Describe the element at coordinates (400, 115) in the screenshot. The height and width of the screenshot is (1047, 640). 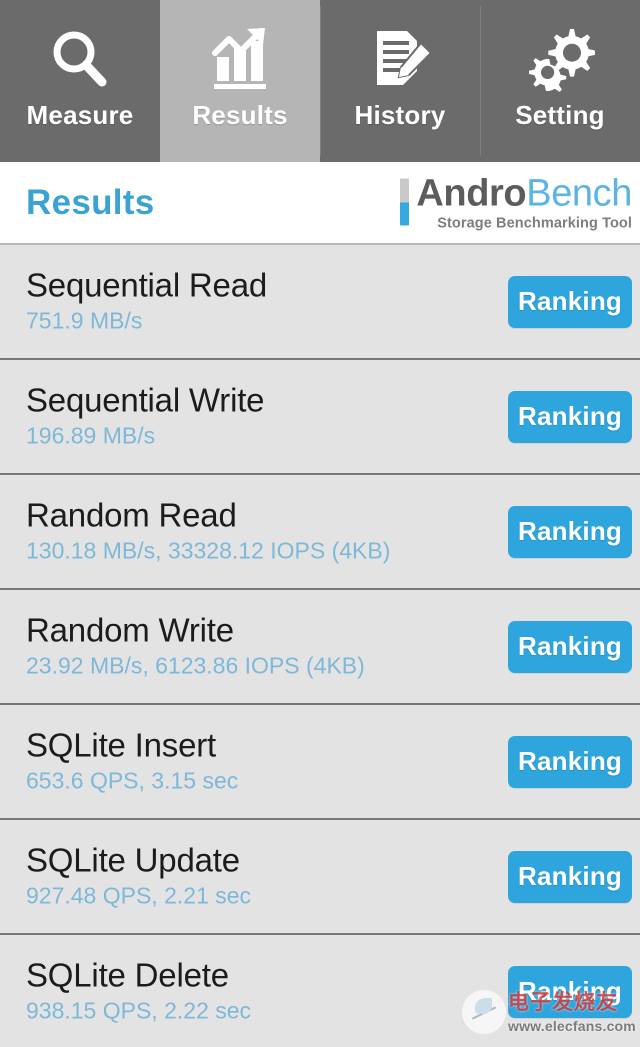
I see `tab-history-label: History` at that location.